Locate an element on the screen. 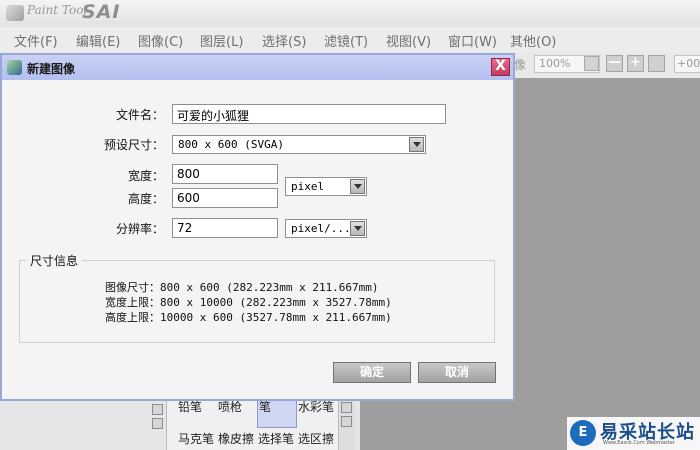  preset-dropdown-arrow-icon is located at coordinates (416, 144).